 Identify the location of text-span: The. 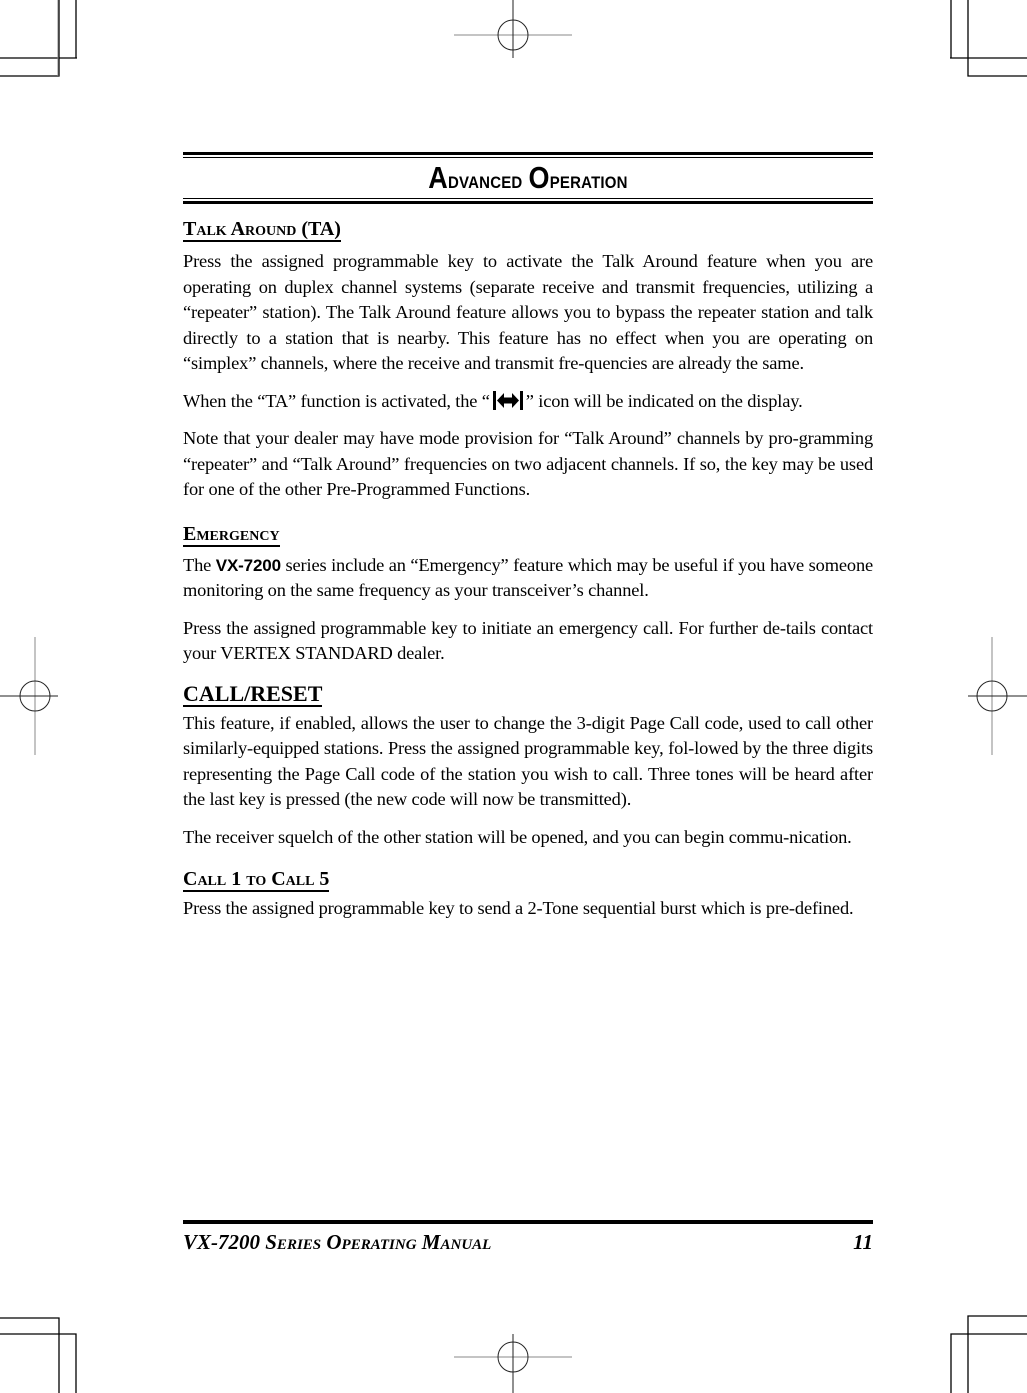
(199, 564).